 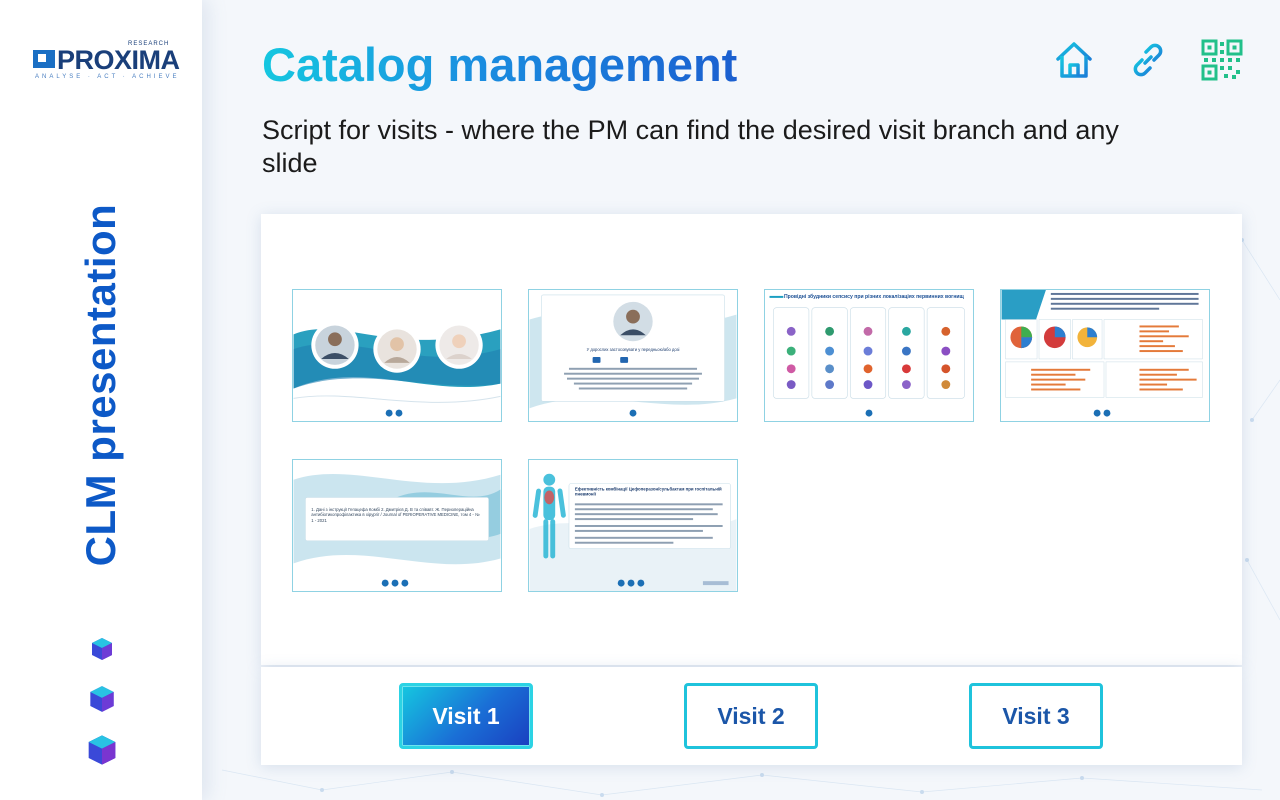 What do you see at coordinates (499, 65) in the screenshot?
I see `page-title: Catalog management` at bounding box center [499, 65].